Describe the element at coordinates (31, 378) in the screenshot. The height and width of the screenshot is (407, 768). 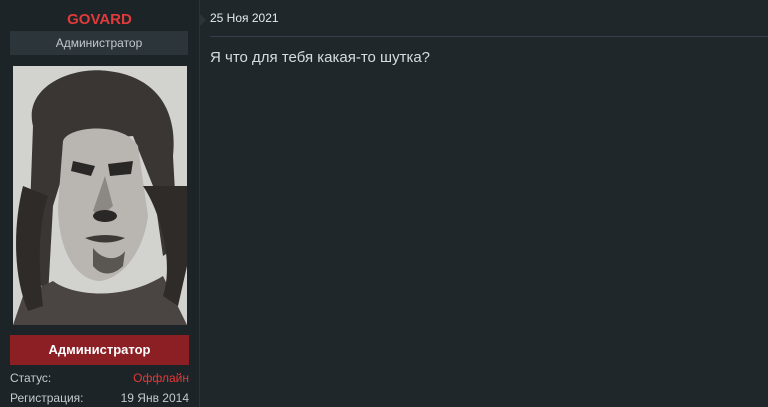
I see `status-label: Статус:` at that location.